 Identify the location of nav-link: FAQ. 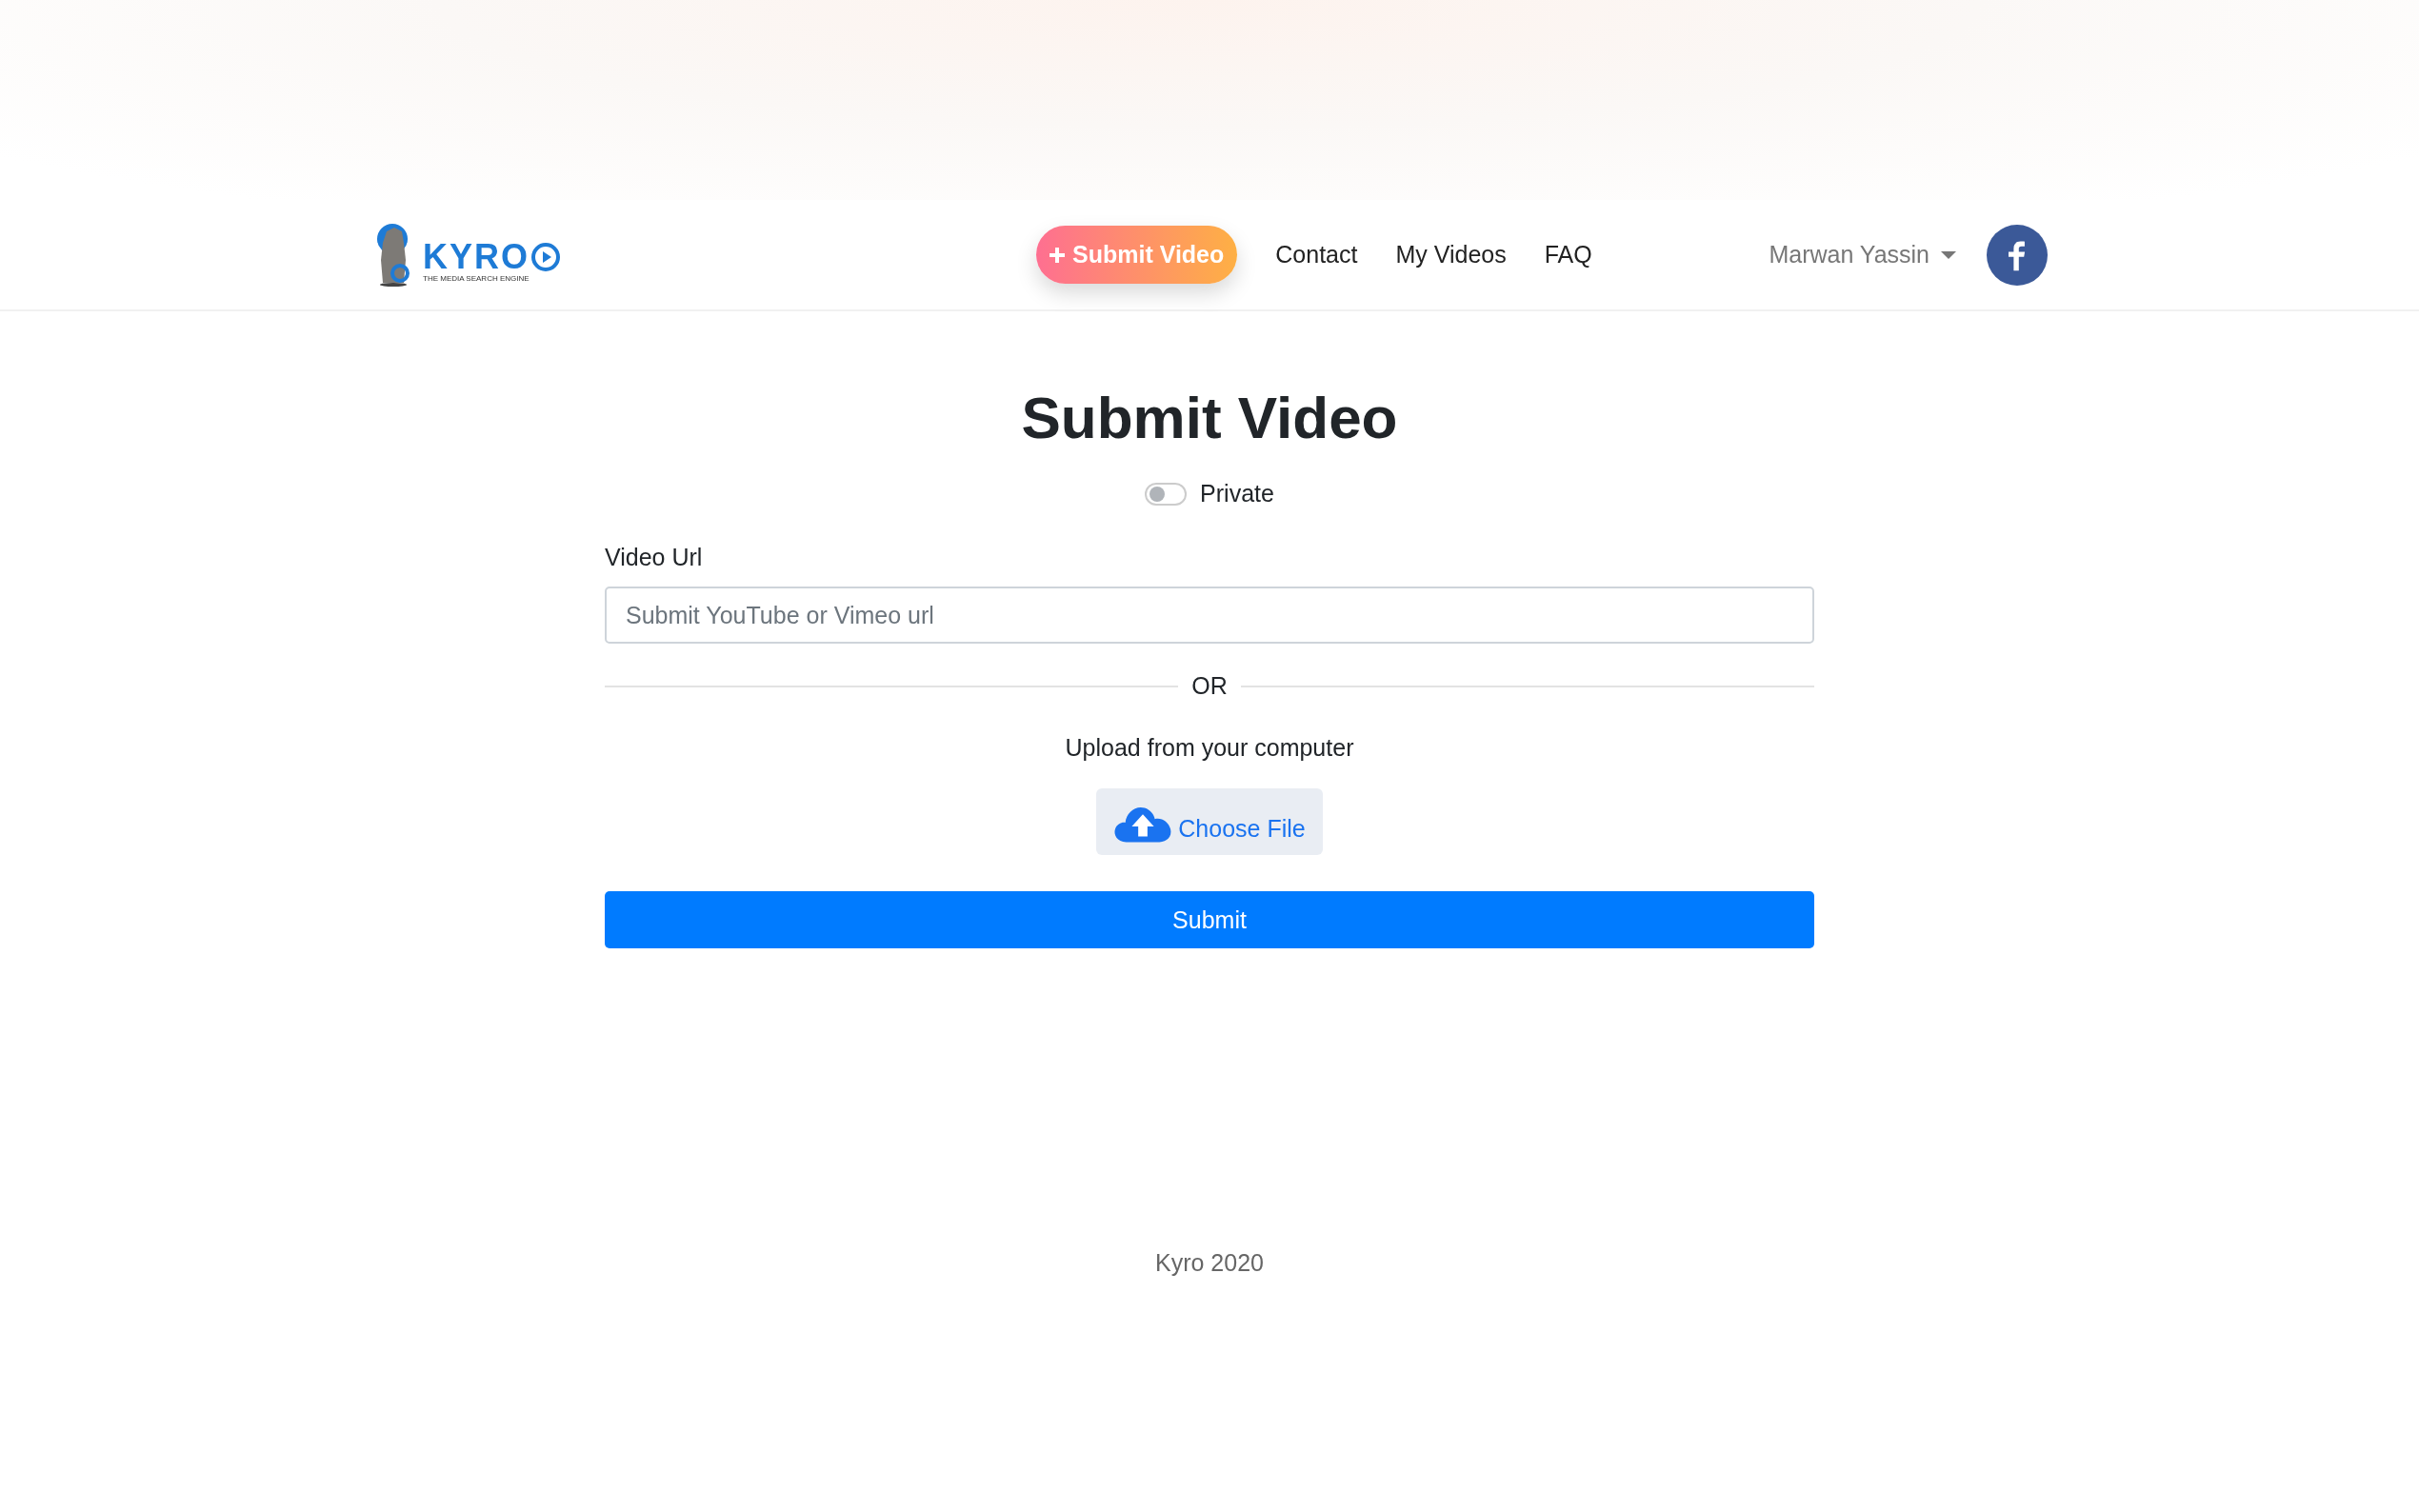
(1568, 255).